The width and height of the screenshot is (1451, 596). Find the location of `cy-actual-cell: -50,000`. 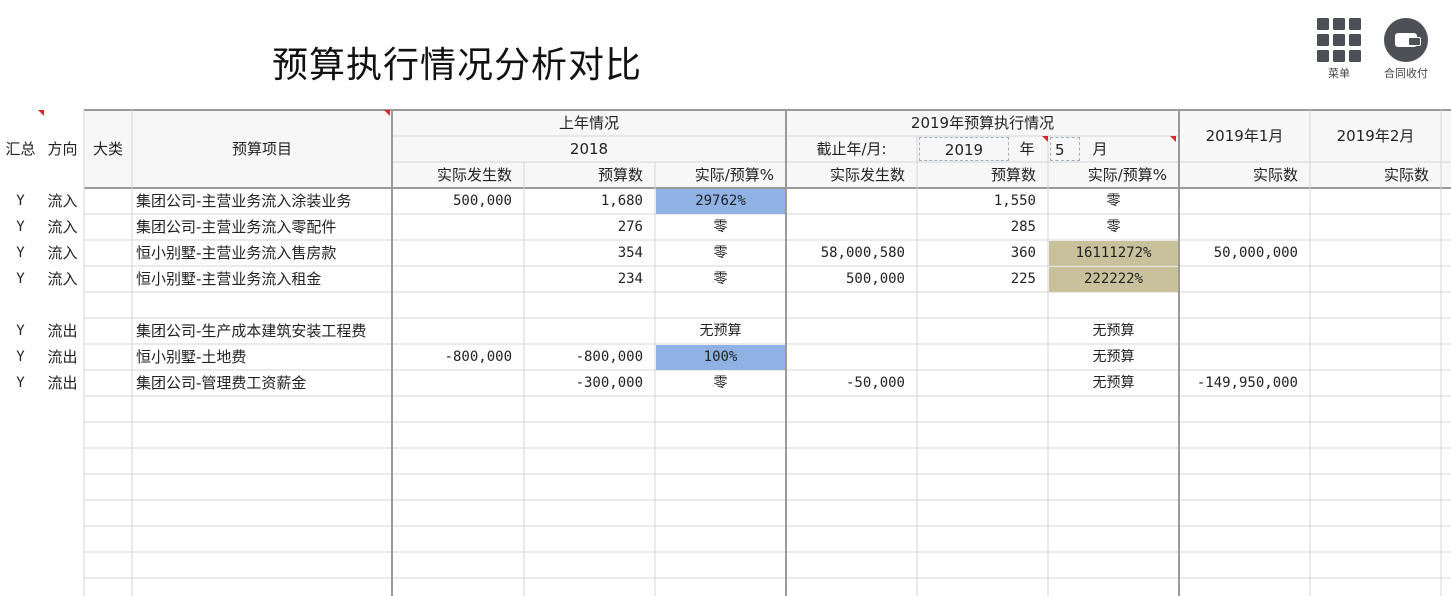

cy-actual-cell: -50,000 is located at coordinates (875, 383).